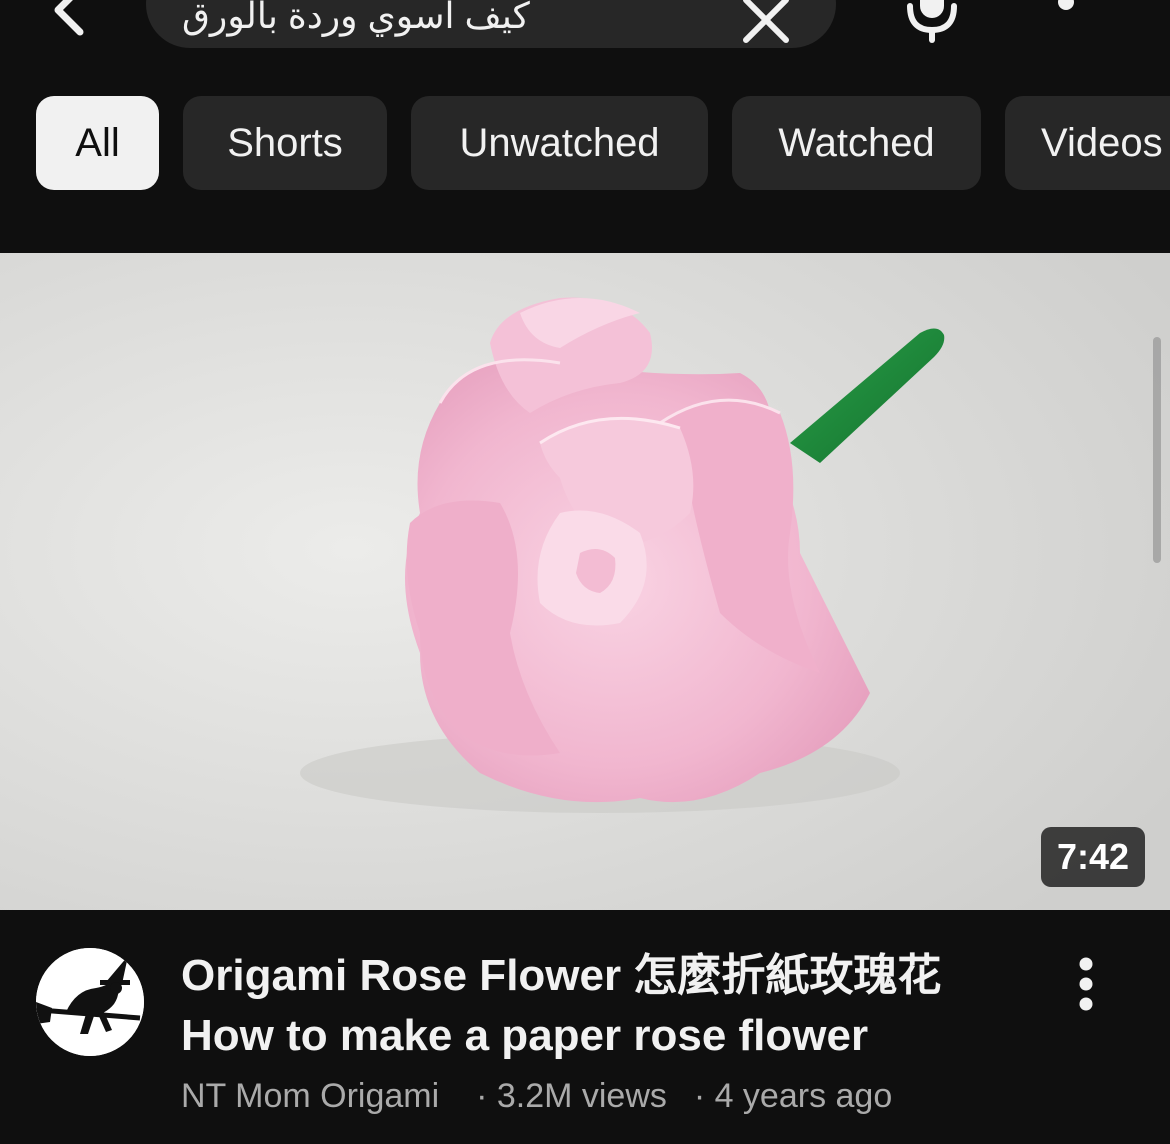 Image resolution: width=1170 pixels, height=1144 pixels. What do you see at coordinates (571, 1096) in the screenshot?
I see `view-count: · 3.2M views` at bounding box center [571, 1096].